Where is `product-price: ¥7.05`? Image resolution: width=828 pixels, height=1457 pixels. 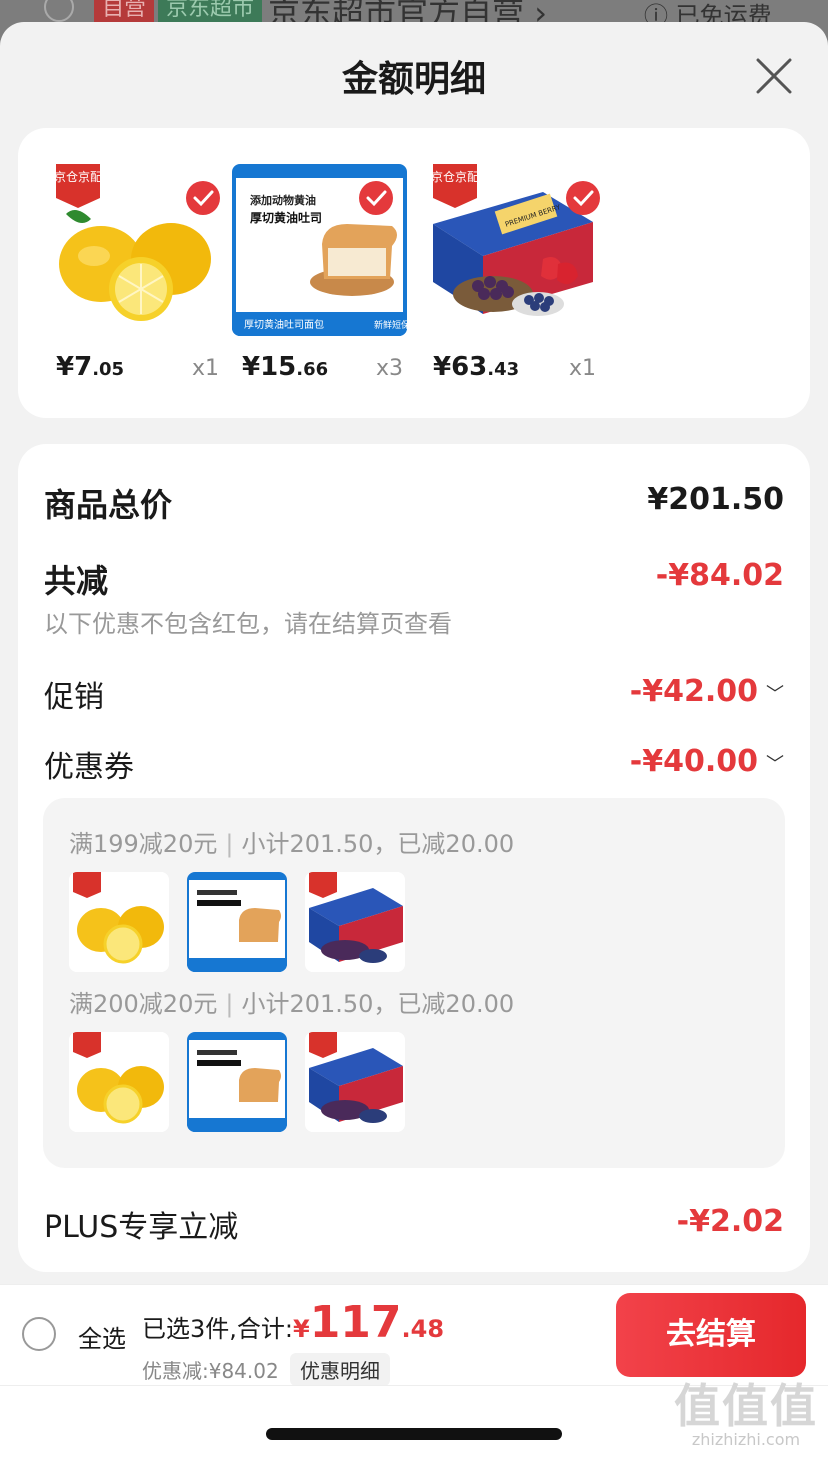
product-price: ¥7.05 is located at coordinates (90, 367).